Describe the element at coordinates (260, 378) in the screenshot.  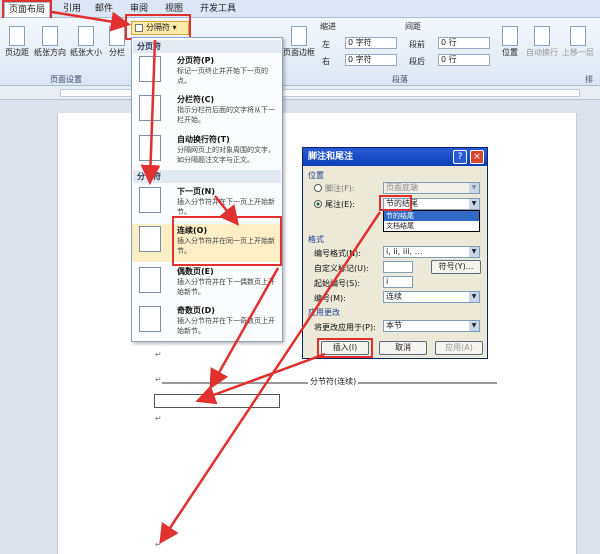
I see `arrow-insert-to-table` at that location.